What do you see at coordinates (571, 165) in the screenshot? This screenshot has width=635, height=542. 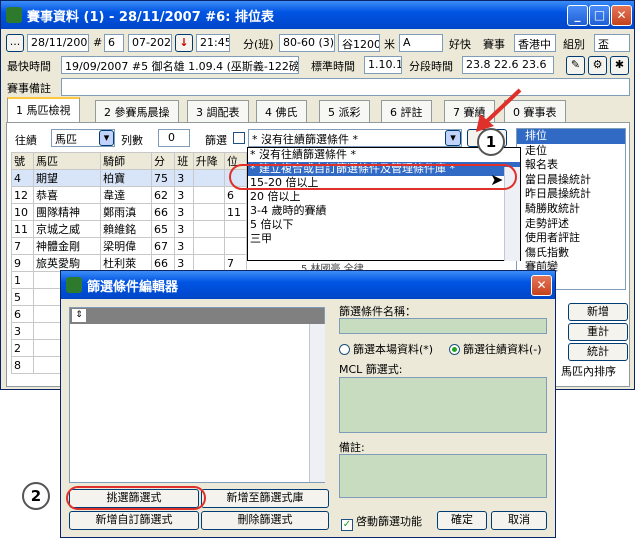 I see `list-item: 報名表` at bounding box center [571, 165].